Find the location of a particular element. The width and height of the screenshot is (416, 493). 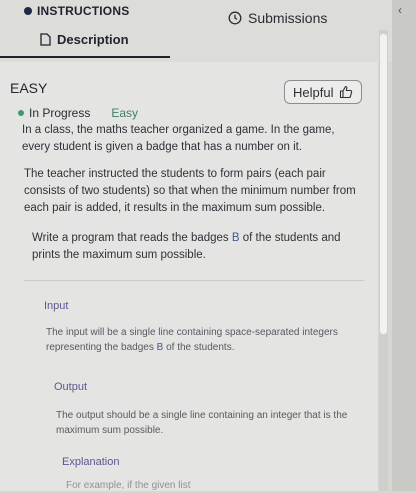

status-row: In Progress Easy is located at coordinates (78, 113).